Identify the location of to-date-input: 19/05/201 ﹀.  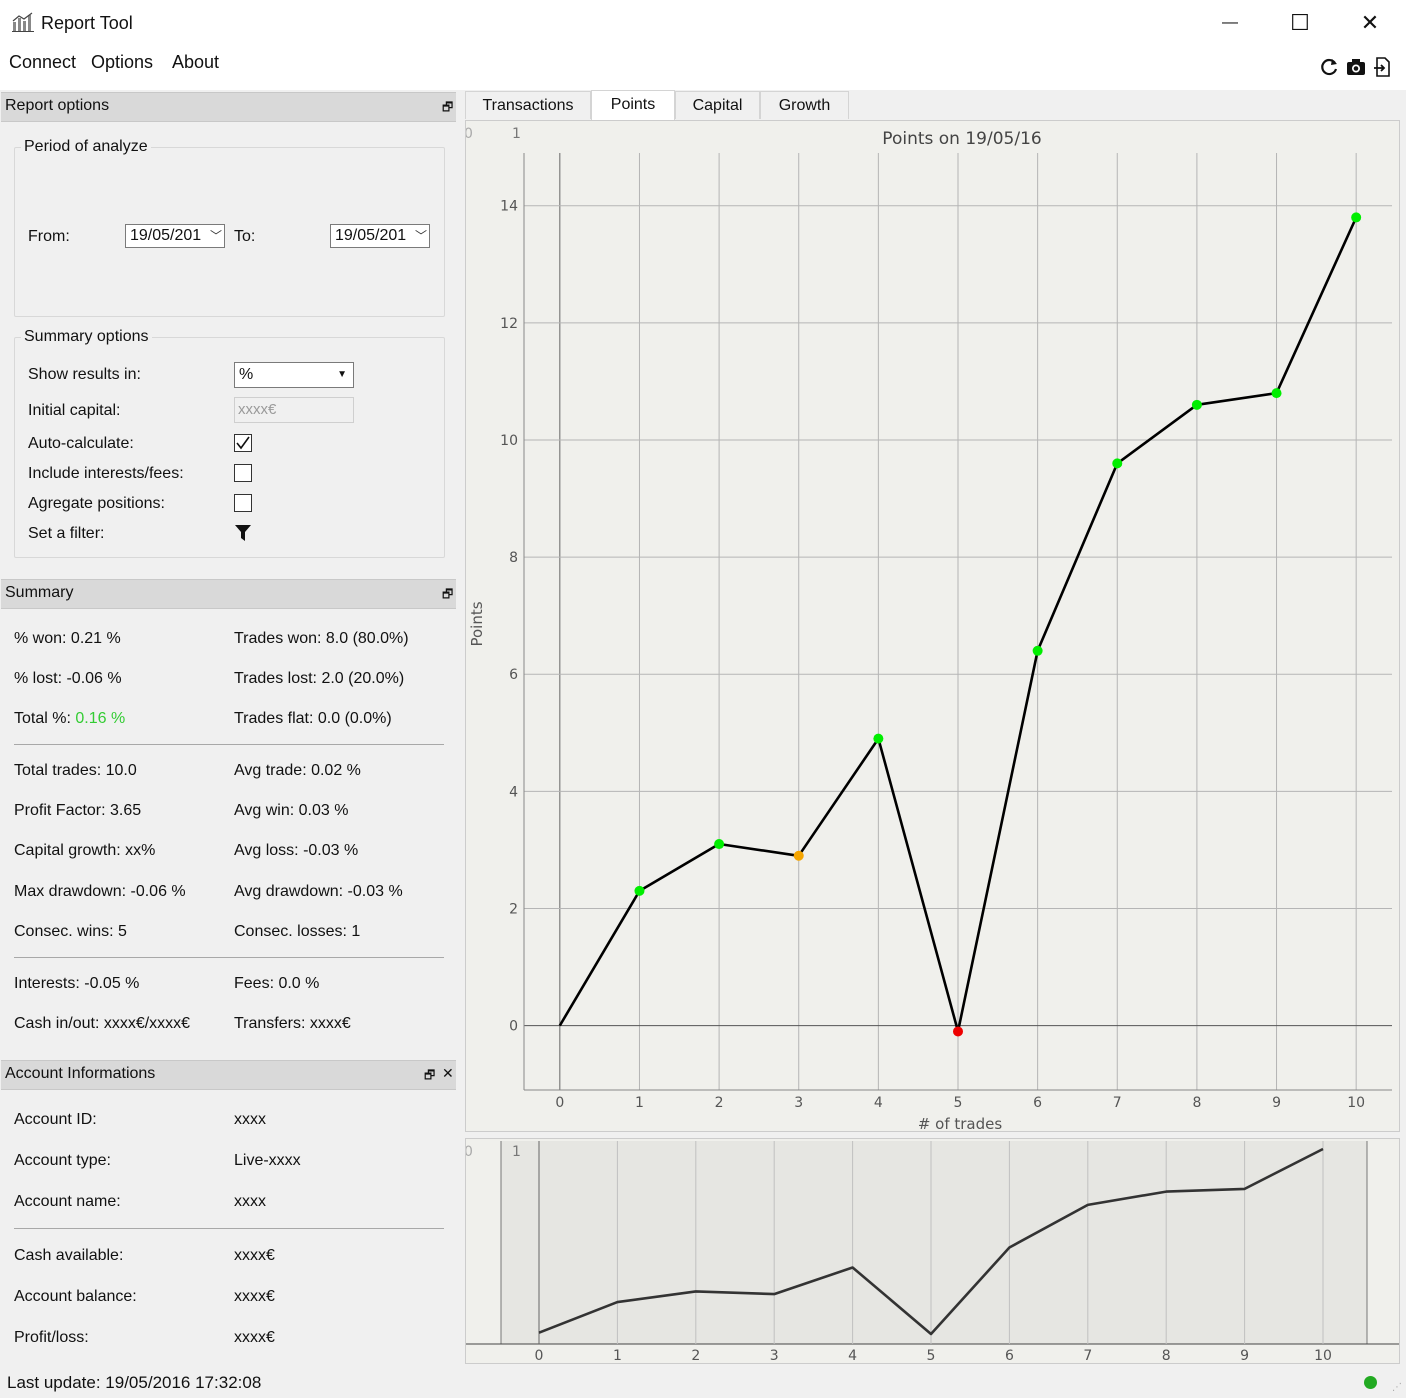
(380, 236).